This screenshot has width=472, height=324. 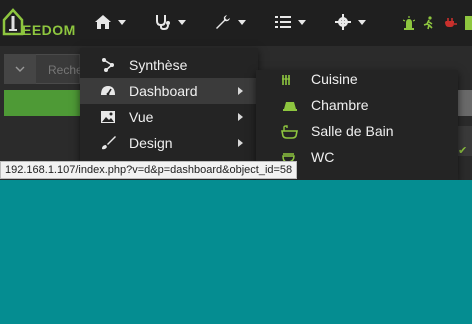 What do you see at coordinates (109, 143) in the screenshot?
I see `paintbrush-icon` at bounding box center [109, 143].